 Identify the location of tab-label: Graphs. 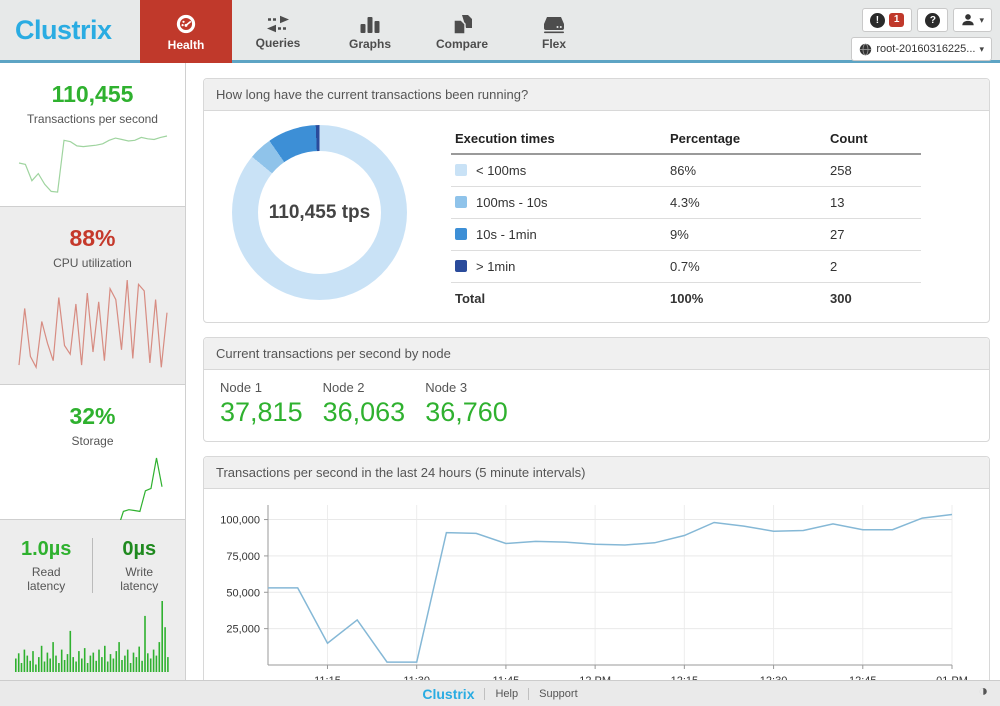
(369, 44).